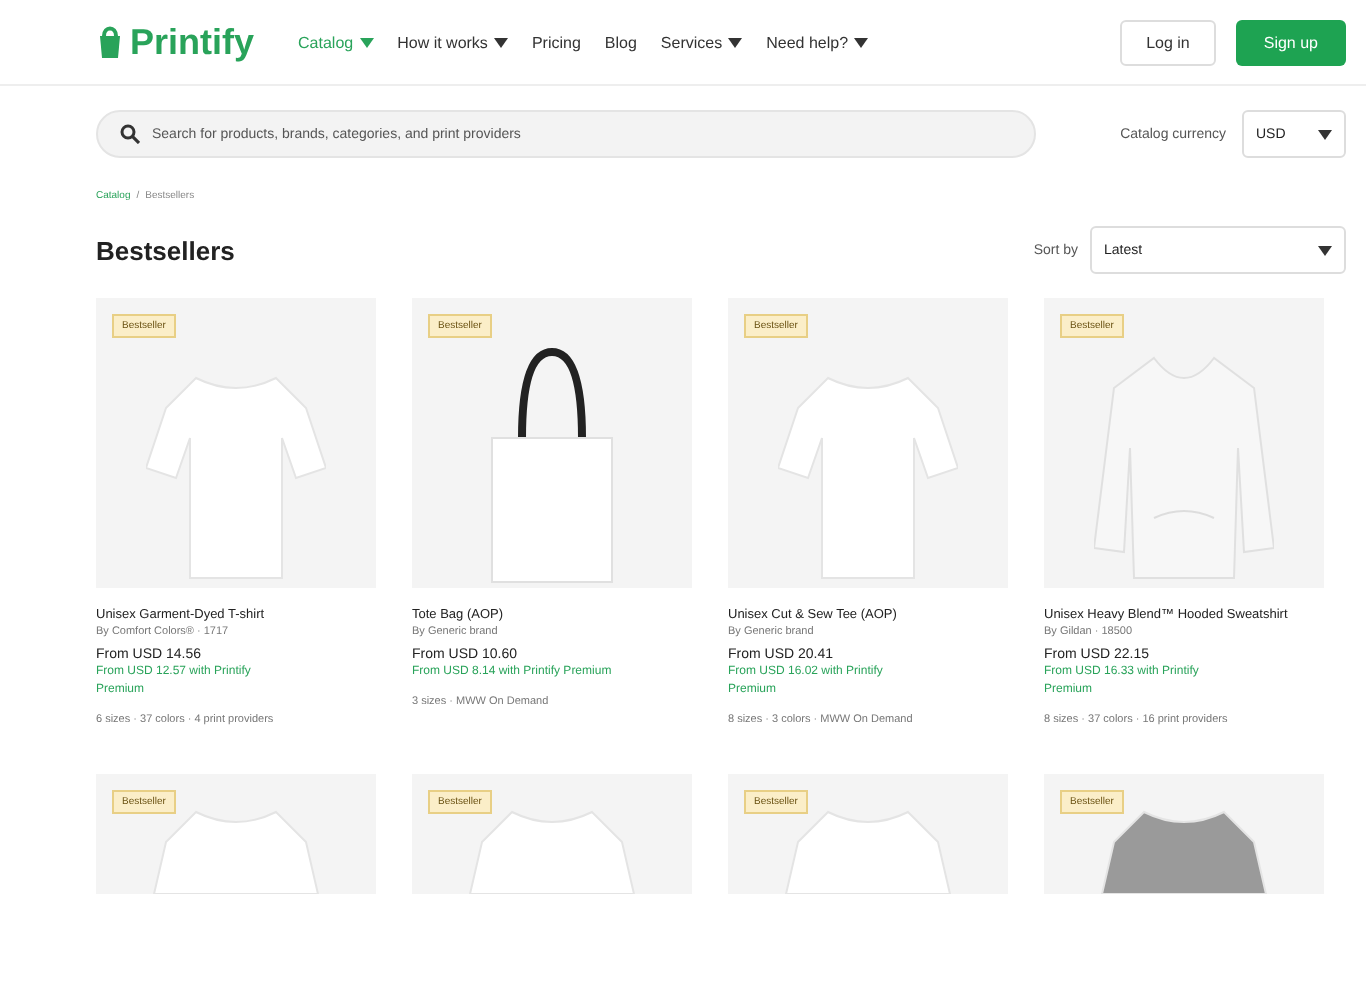 This screenshot has width=1366, height=1004. What do you see at coordinates (452, 42) in the screenshot?
I see `nav-link: How it works` at bounding box center [452, 42].